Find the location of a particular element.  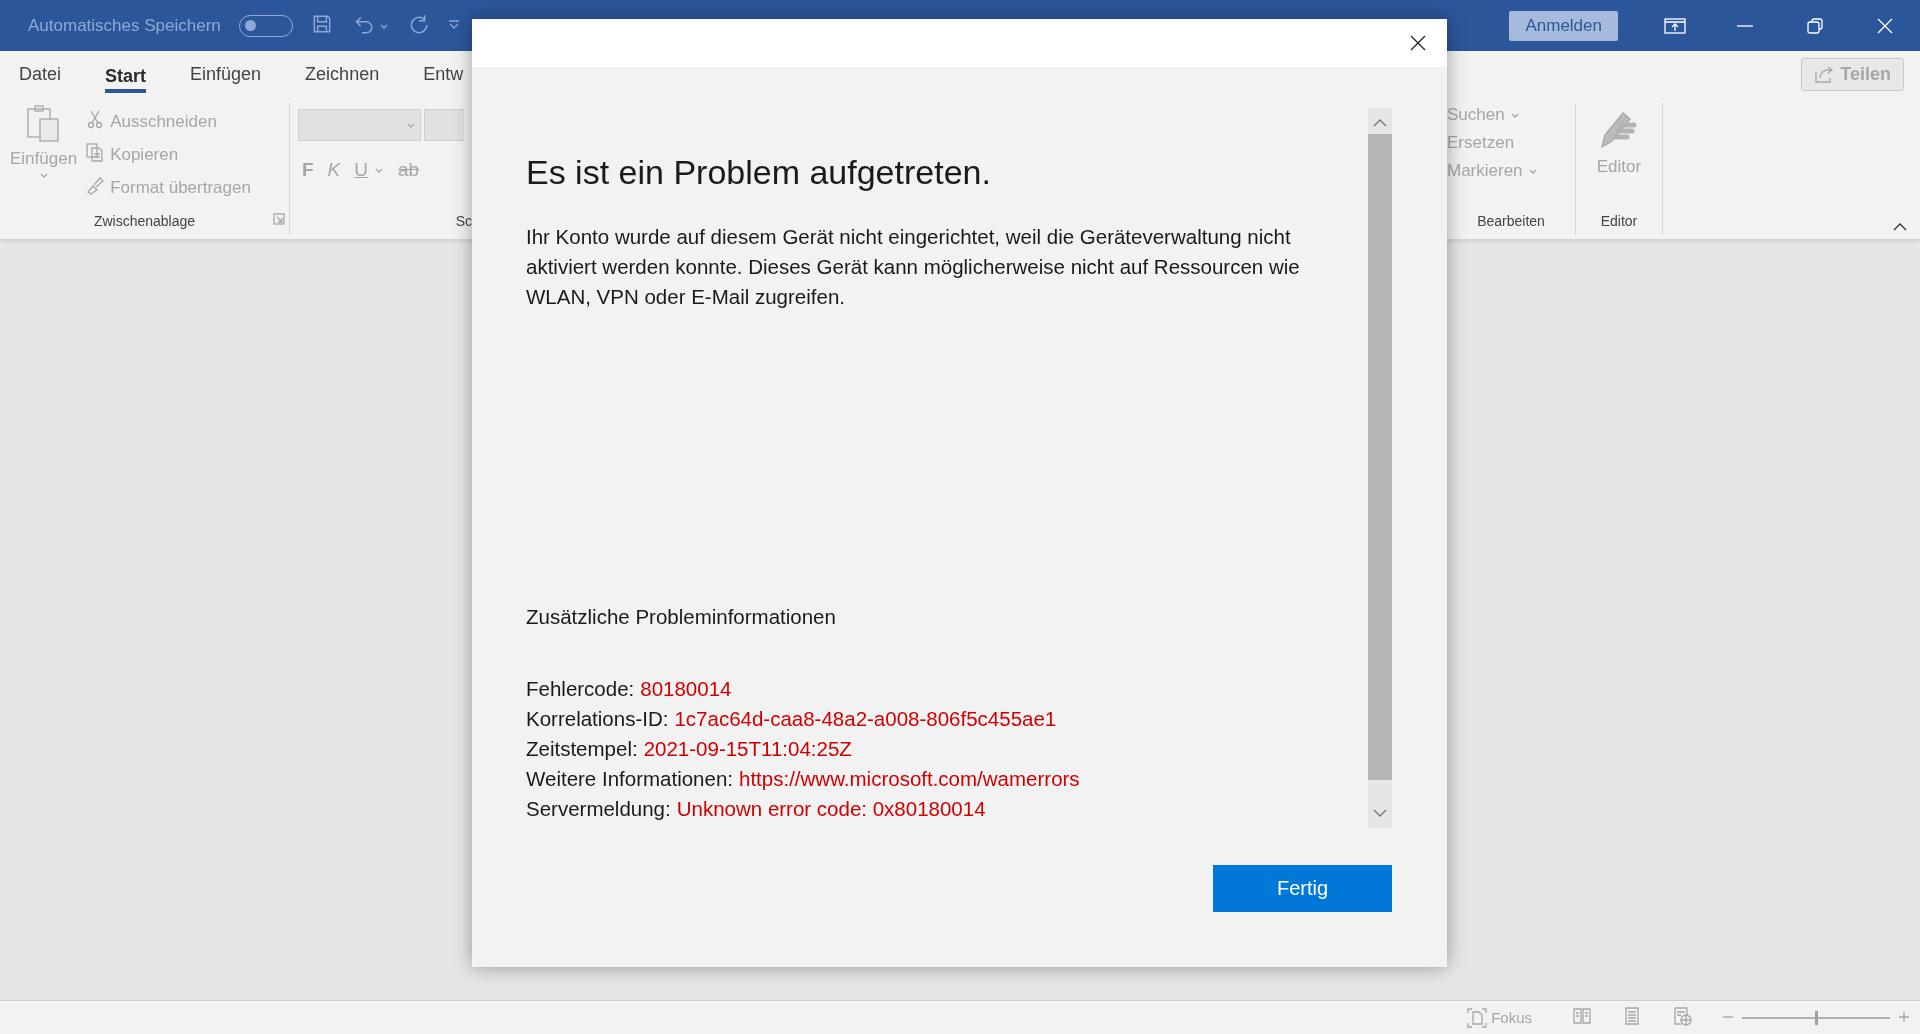

ribbon-command: Kopieren is located at coordinates (168, 154).